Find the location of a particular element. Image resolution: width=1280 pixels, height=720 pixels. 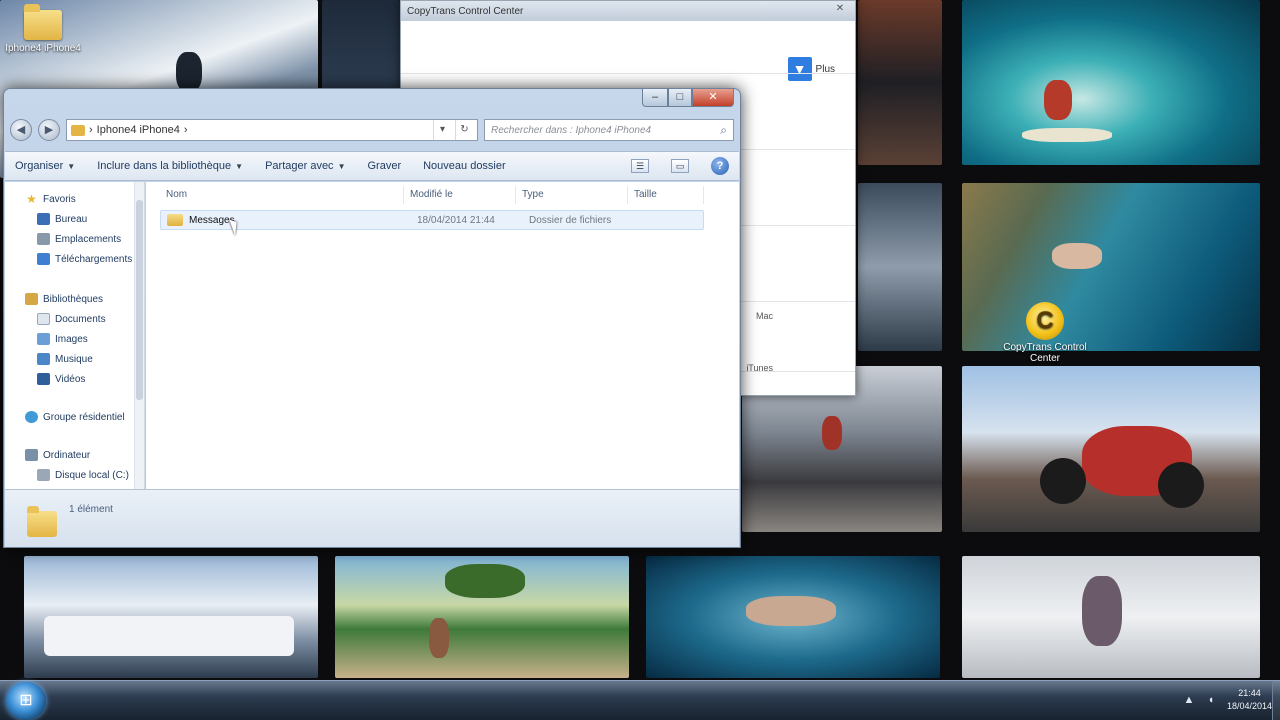

include-in-library-button: Inclure dans la bibliothèque ▼ is located at coordinates (170, 166).